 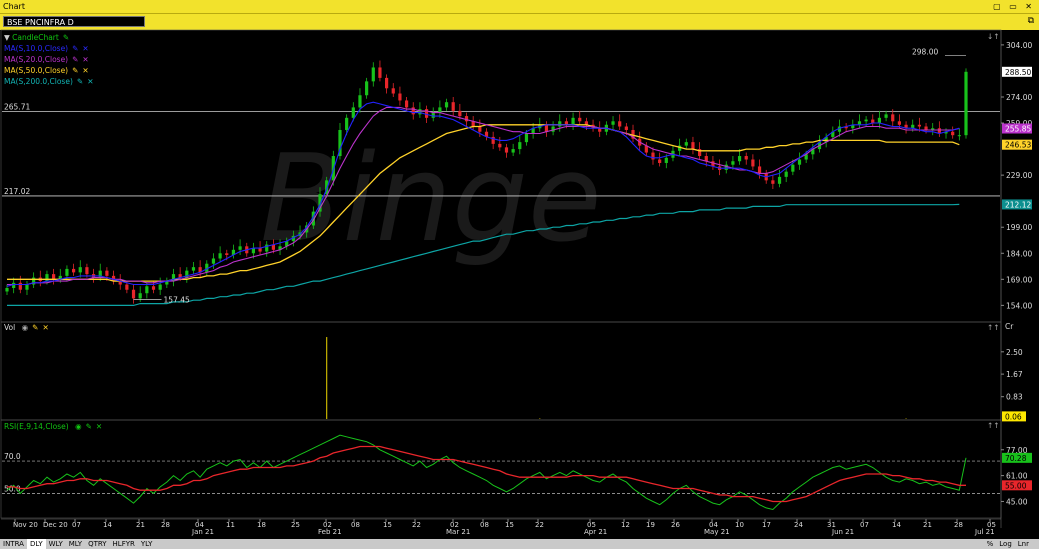 I want to click on x-day-label: 07, so click(x=864, y=525).